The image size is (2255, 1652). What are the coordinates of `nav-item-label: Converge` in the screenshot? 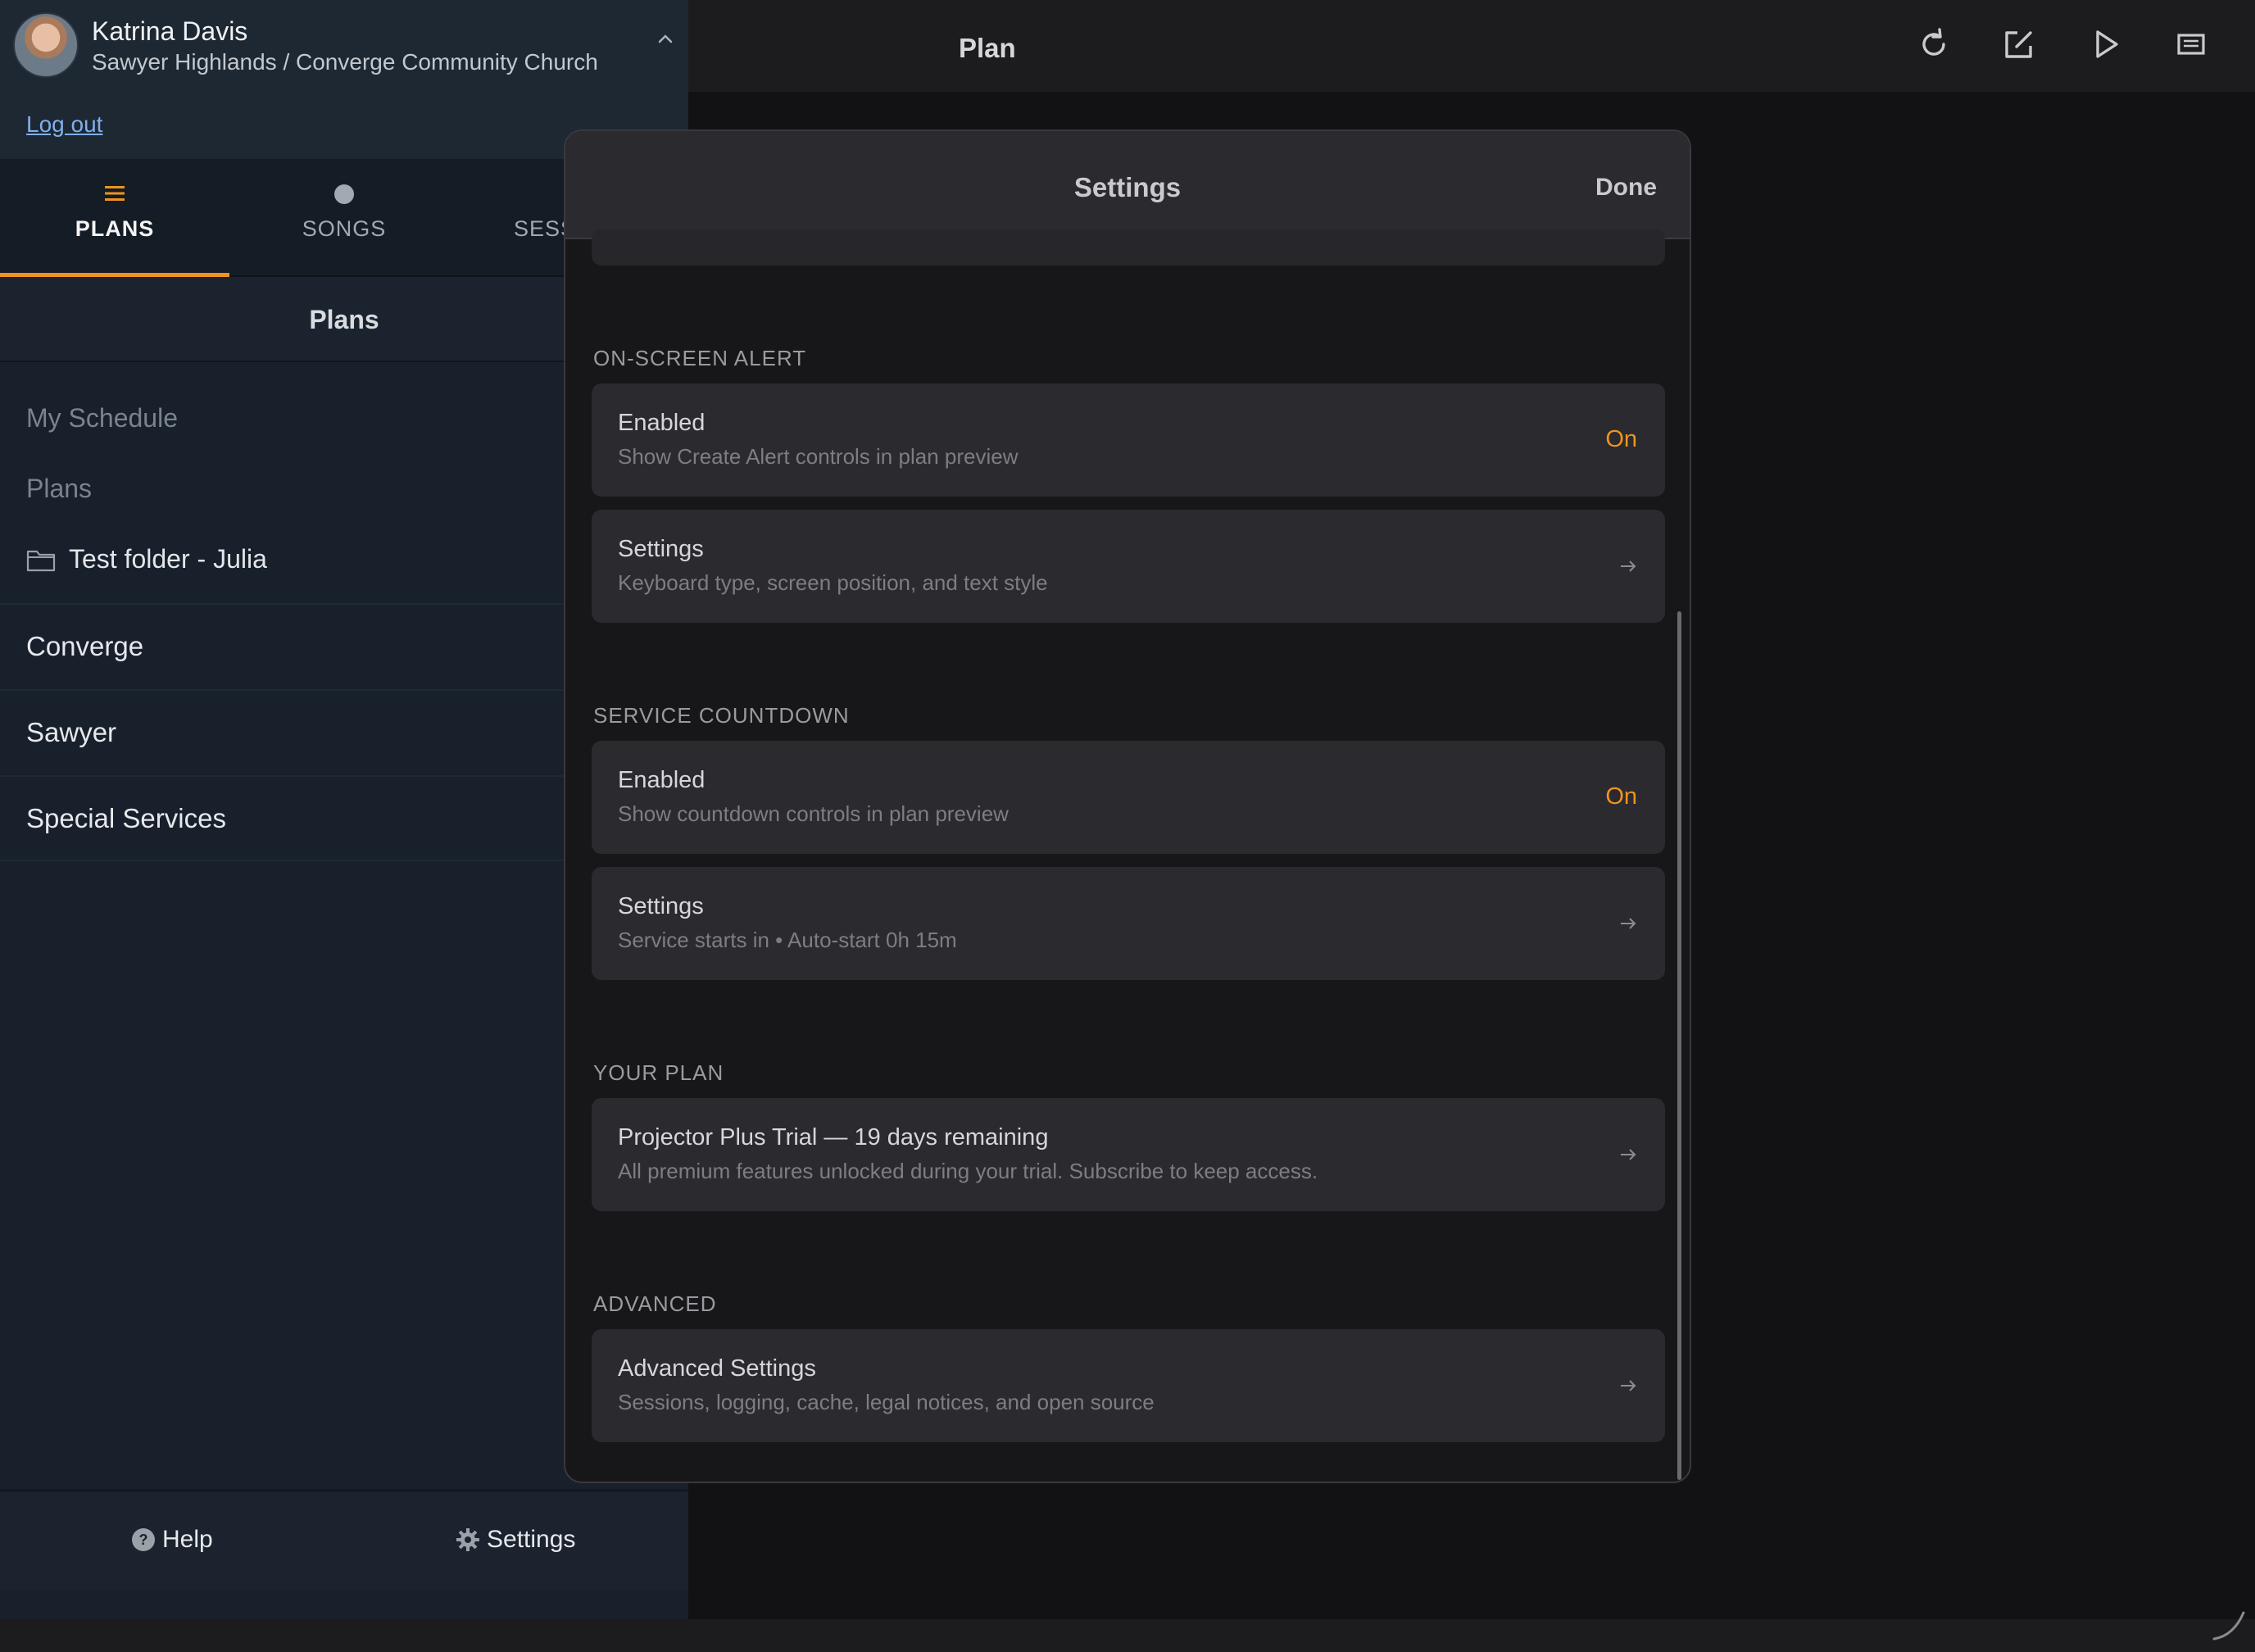 It's located at (85, 646).